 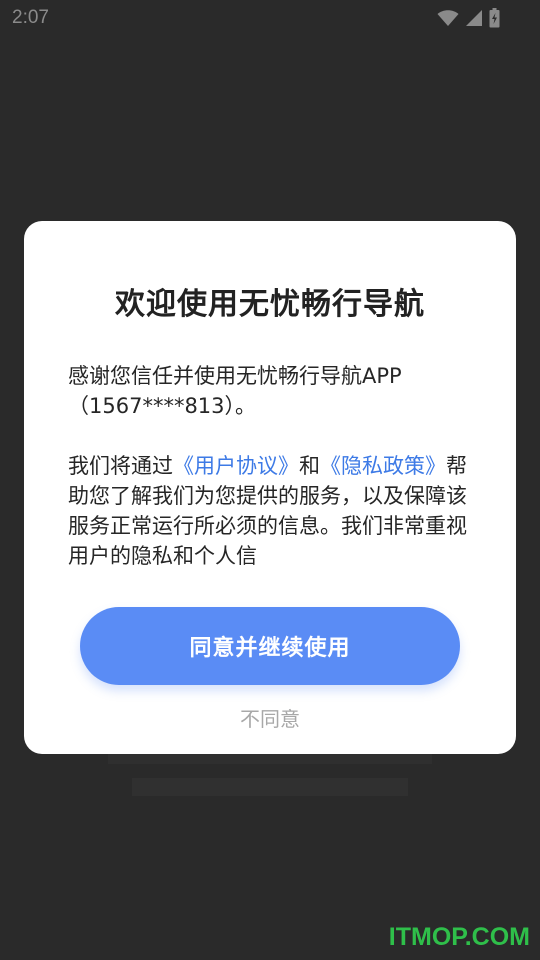 I want to click on status-icons, so click(x=468, y=18).